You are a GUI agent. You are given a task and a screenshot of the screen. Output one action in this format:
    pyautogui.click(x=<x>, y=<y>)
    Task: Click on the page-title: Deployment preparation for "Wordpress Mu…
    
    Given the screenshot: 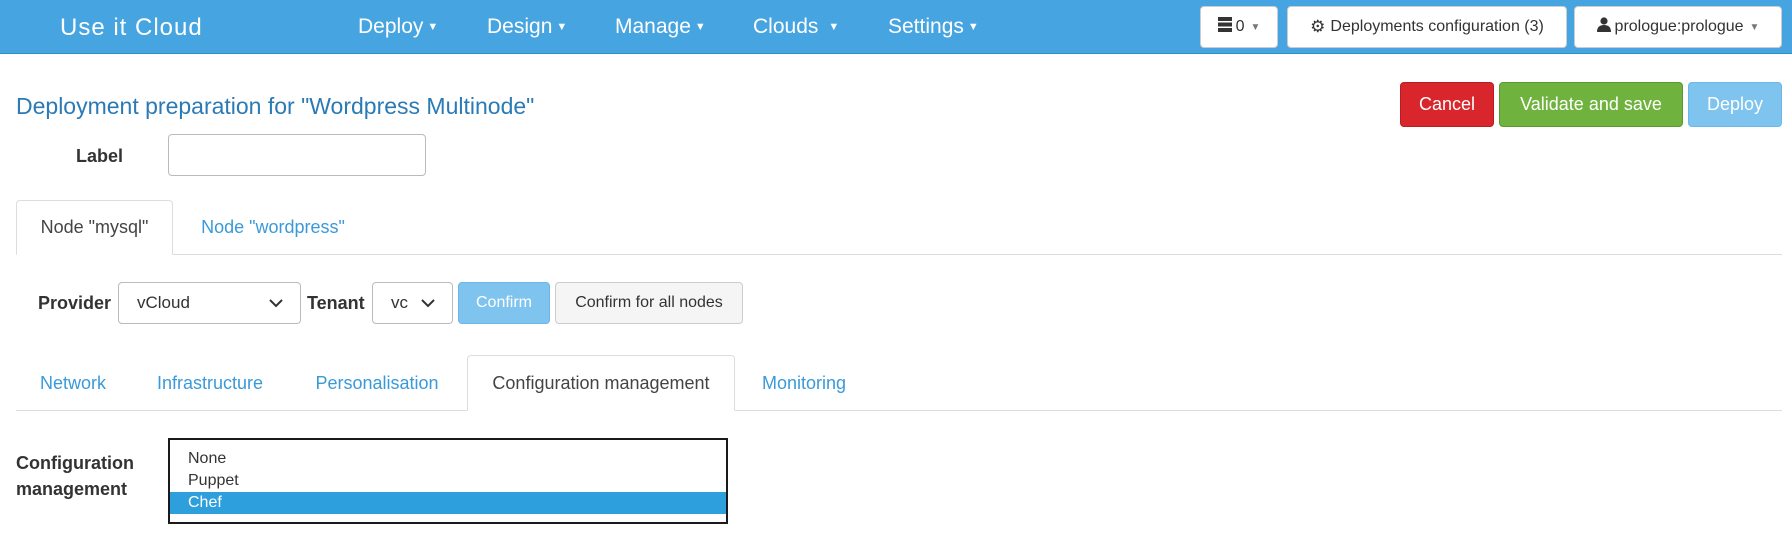 What is the action you would take?
    pyautogui.click(x=275, y=106)
    